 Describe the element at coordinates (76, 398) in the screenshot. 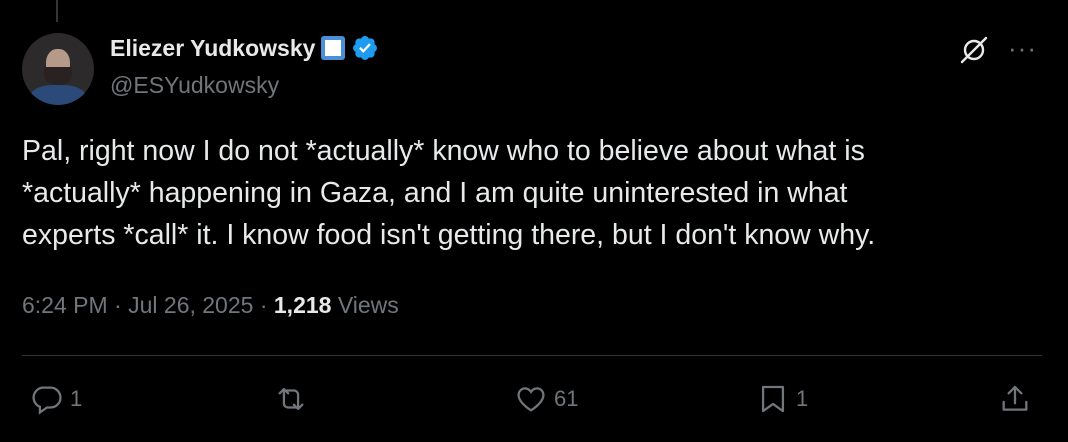

I see `reply-count: 1` at that location.